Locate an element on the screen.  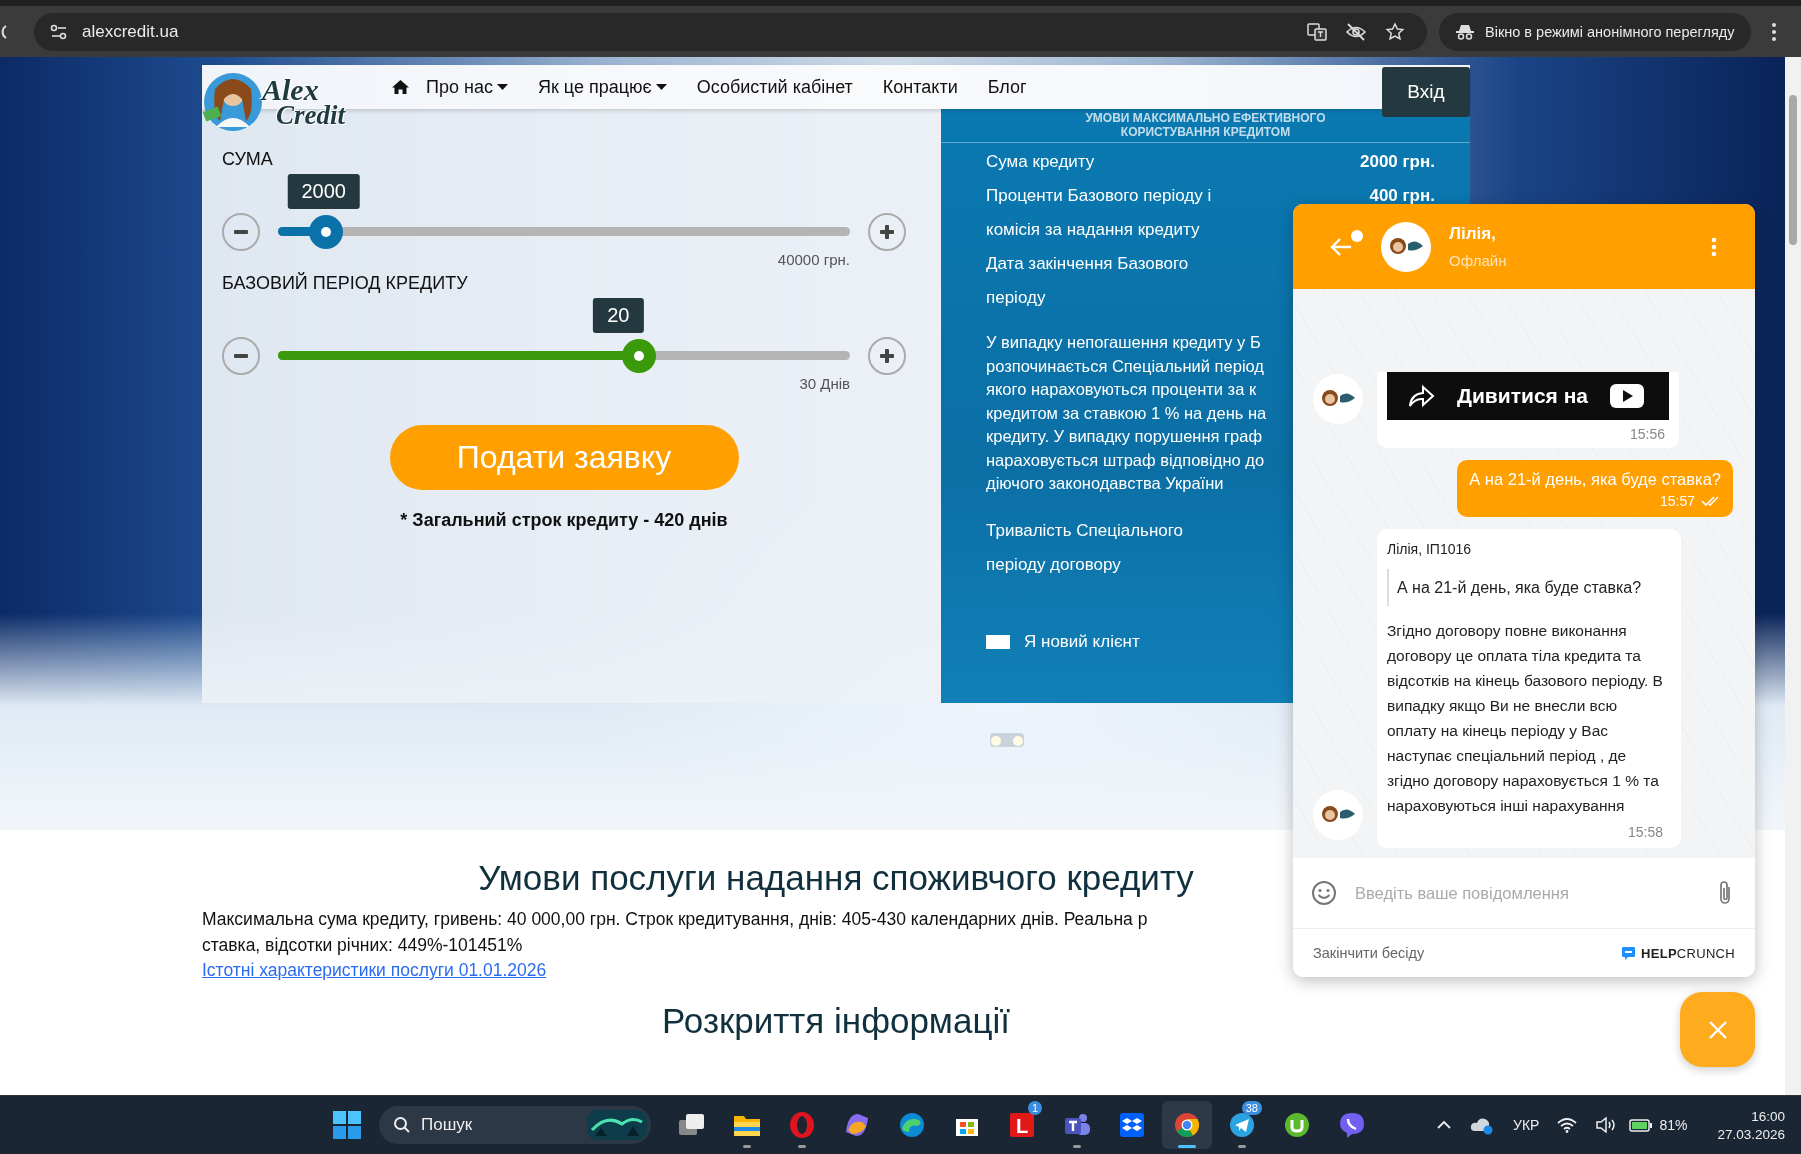
value-tooltip: 20 is located at coordinates (618, 315).